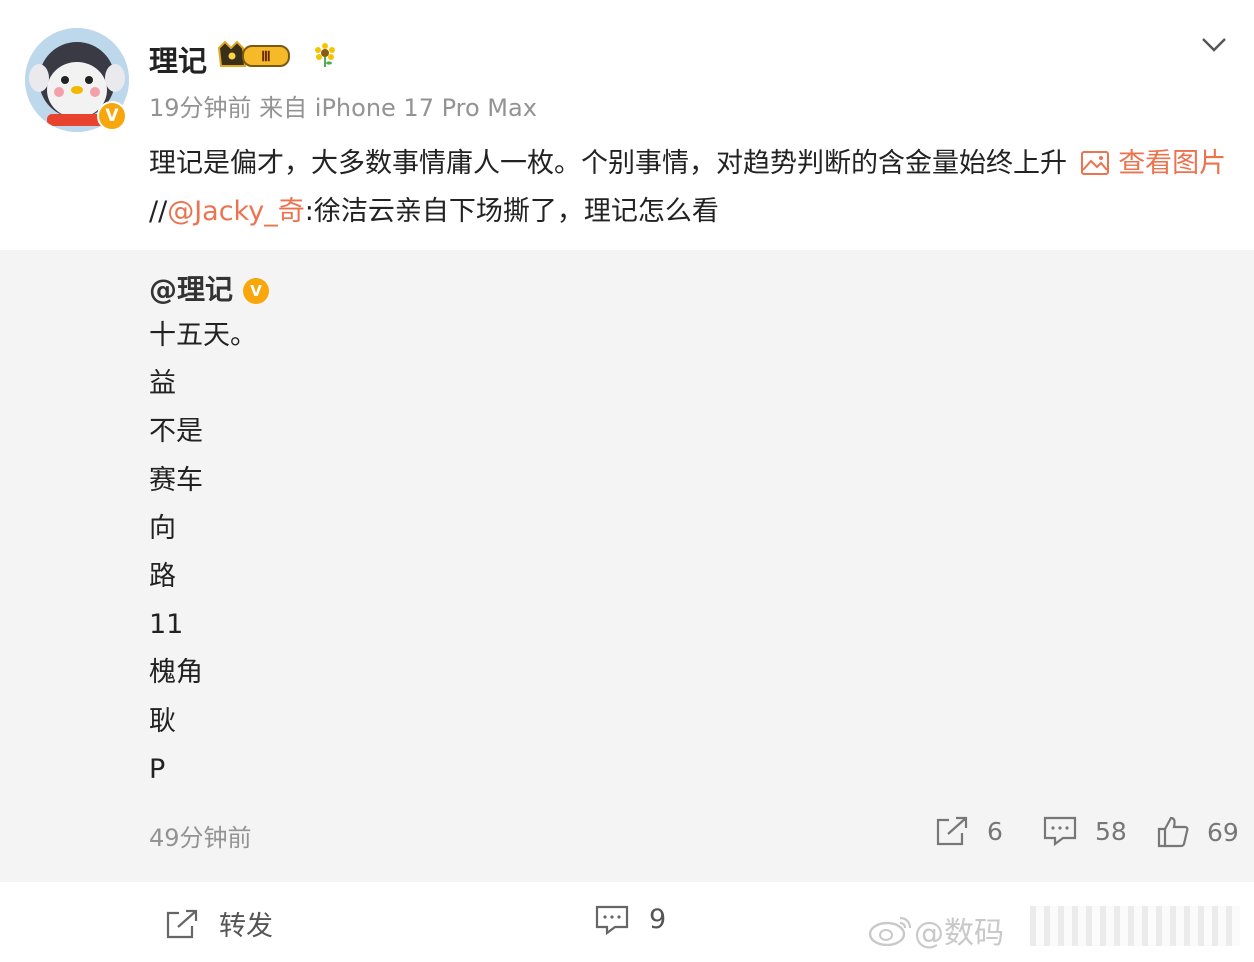 This screenshot has height=962, width=1254. I want to click on action-bar: 转发 9 @数码, so click(627, 922).